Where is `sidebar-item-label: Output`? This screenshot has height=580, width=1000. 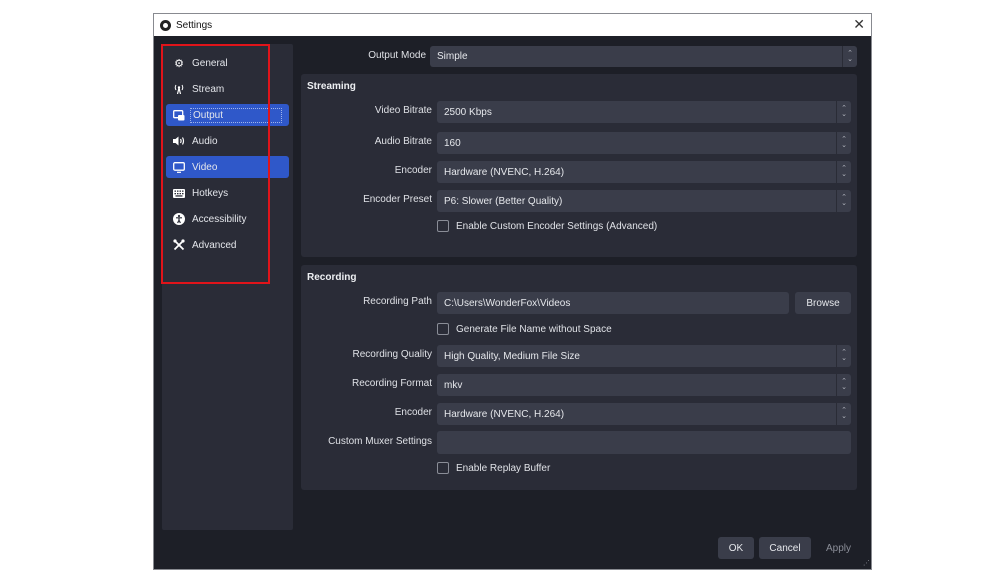
sidebar-item-label: Output is located at coordinates (236, 115).